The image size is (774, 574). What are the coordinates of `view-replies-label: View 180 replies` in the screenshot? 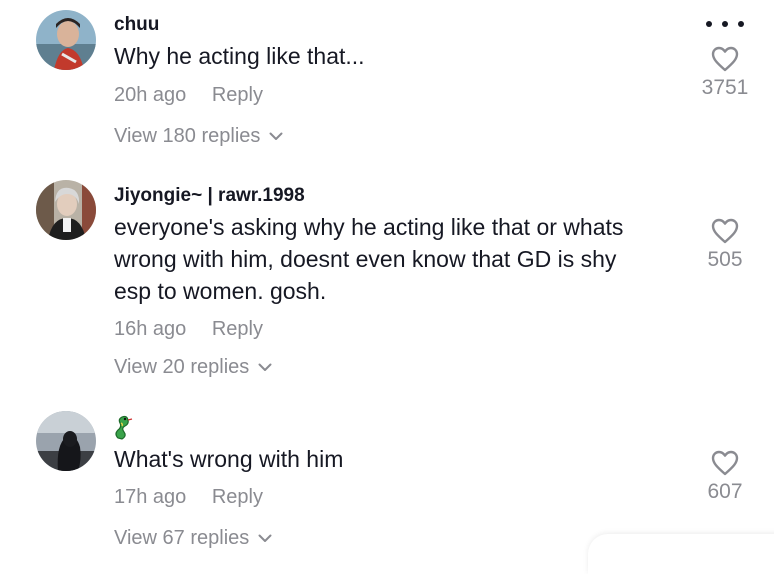 It's located at (187, 136).